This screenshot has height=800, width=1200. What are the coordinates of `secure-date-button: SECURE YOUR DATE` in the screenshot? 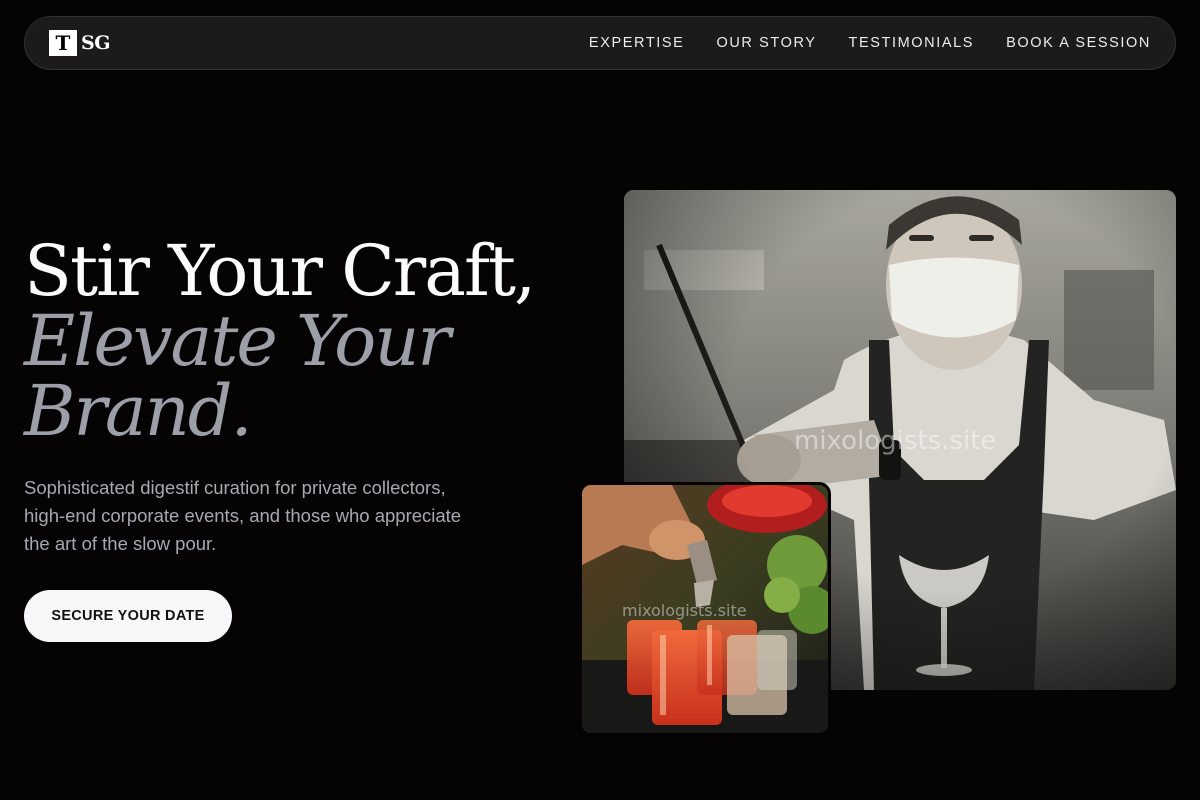 It's located at (128, 616).